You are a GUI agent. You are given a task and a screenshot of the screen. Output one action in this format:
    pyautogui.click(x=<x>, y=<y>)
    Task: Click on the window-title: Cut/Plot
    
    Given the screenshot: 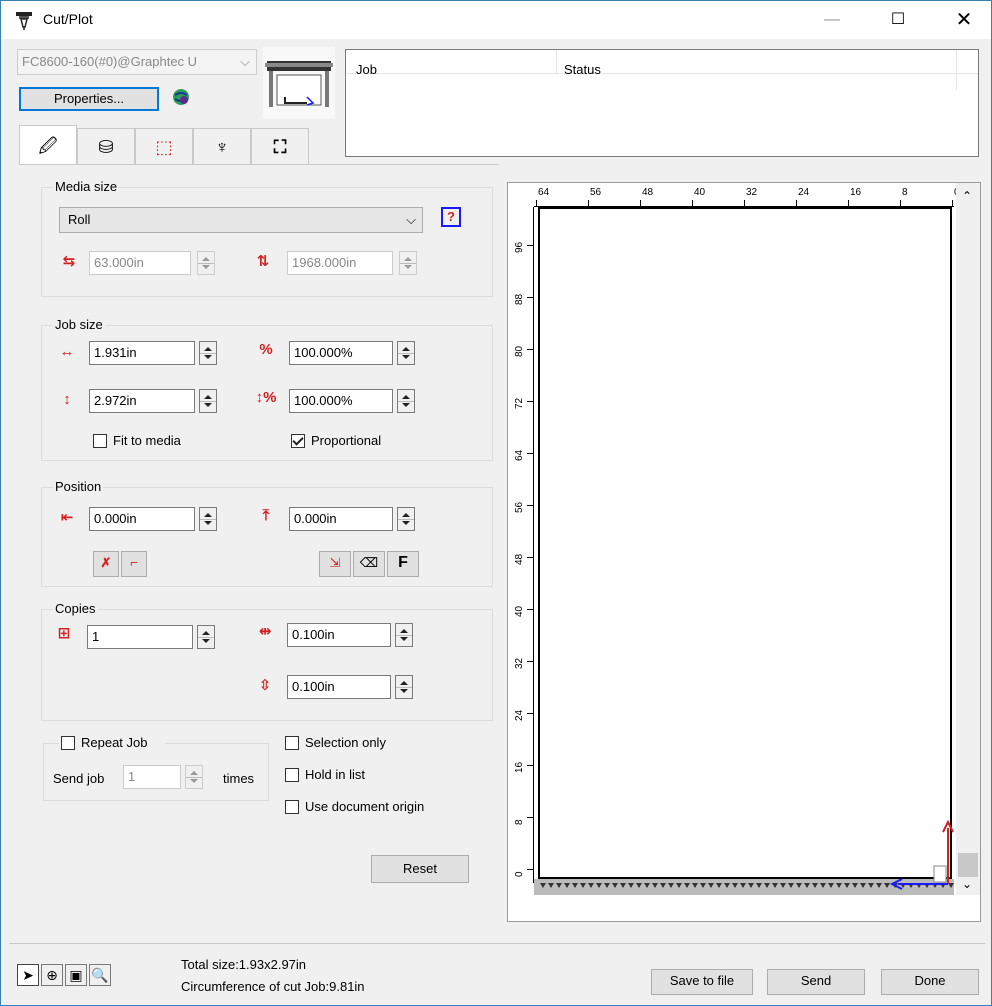 What is the action you would take?
    pyautogui.click(x=68, y=19)
    